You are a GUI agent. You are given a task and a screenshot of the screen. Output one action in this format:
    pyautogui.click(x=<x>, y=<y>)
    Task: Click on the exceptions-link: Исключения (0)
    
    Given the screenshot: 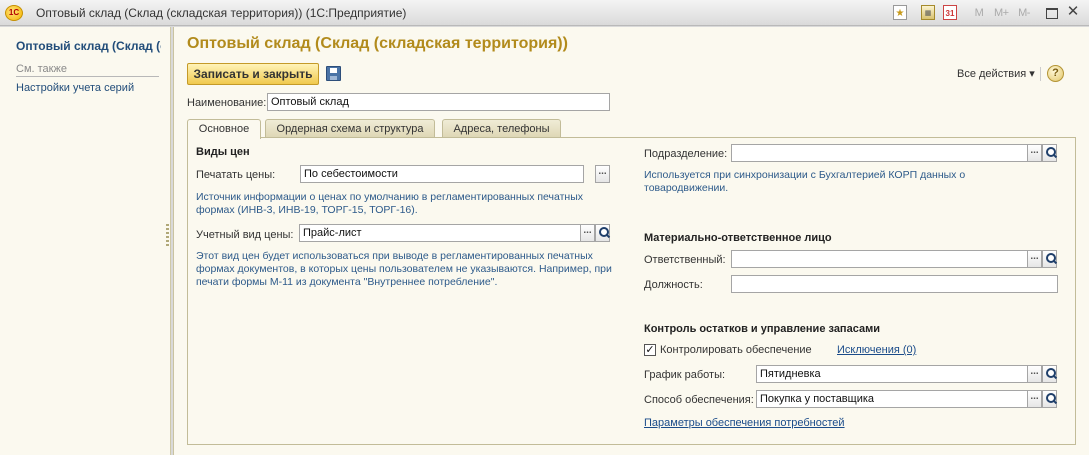 What is the action you would take?
    pyautogui.click(x=876, y=350)
    